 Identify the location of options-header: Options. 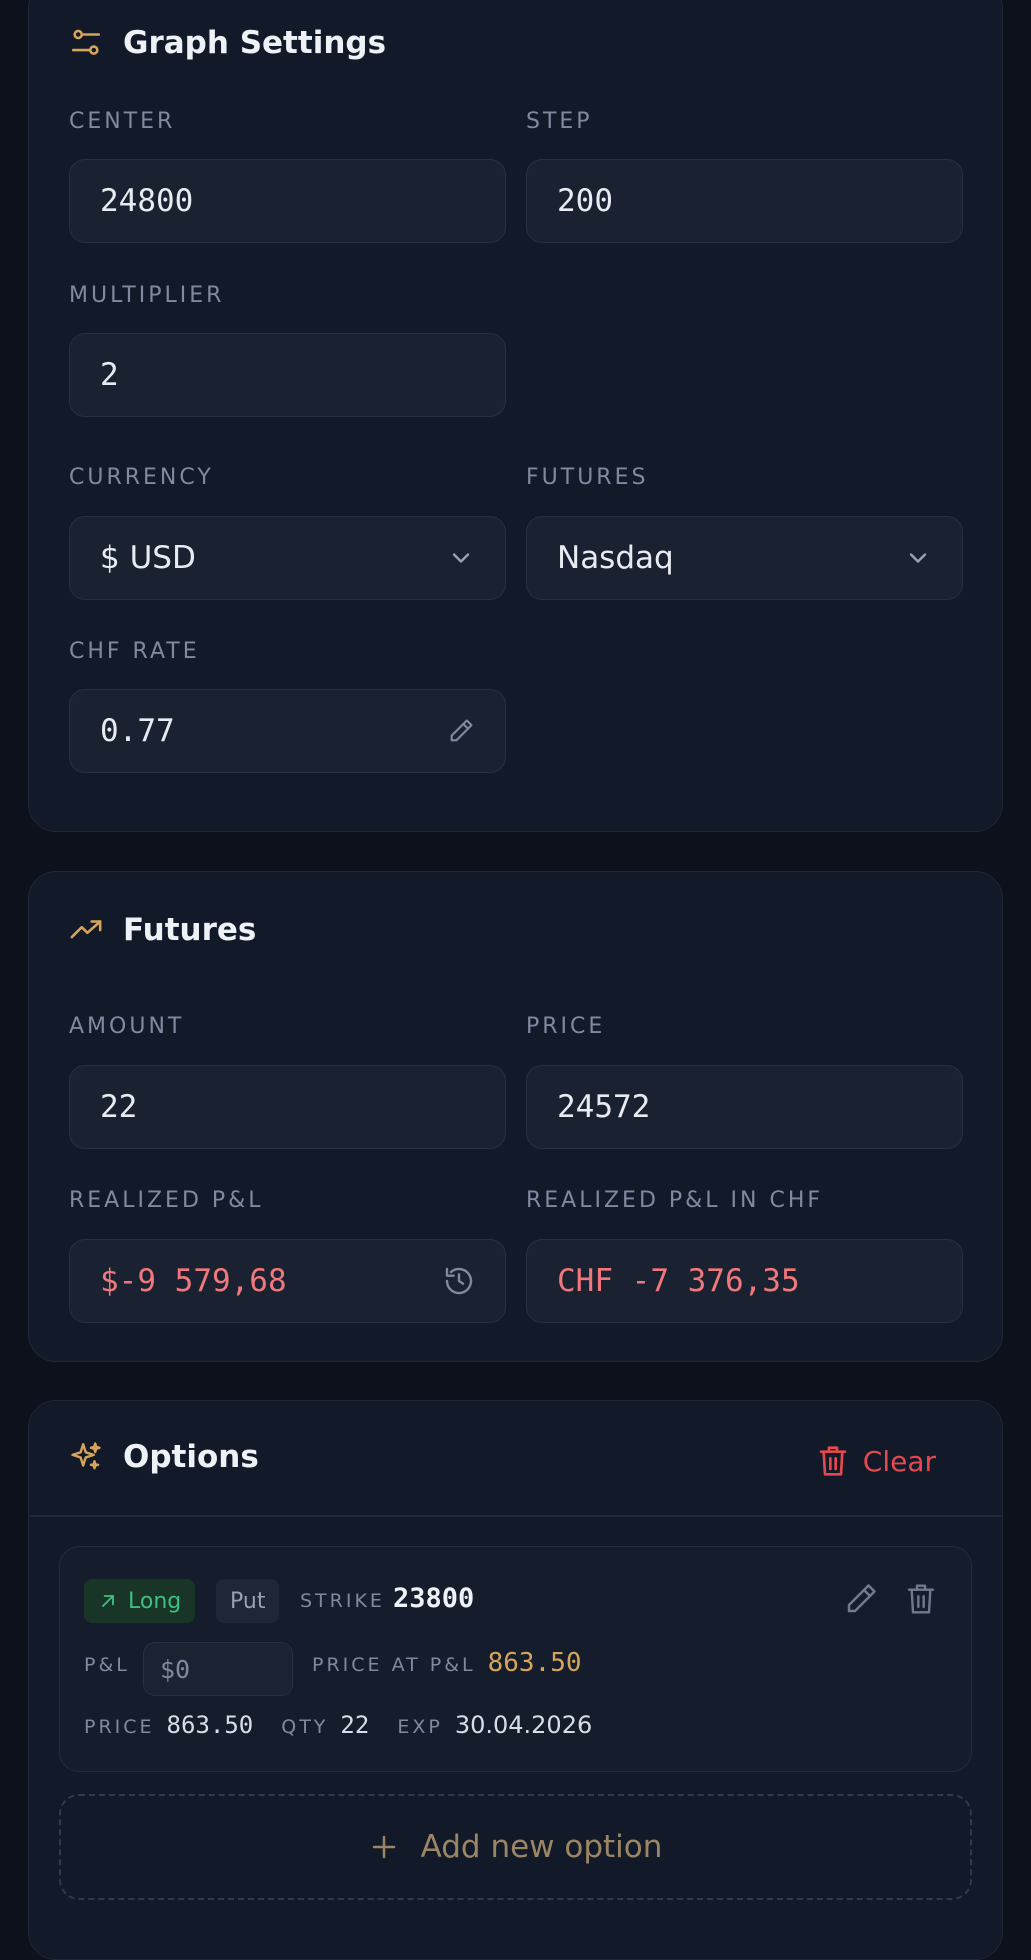
(164, 1457).